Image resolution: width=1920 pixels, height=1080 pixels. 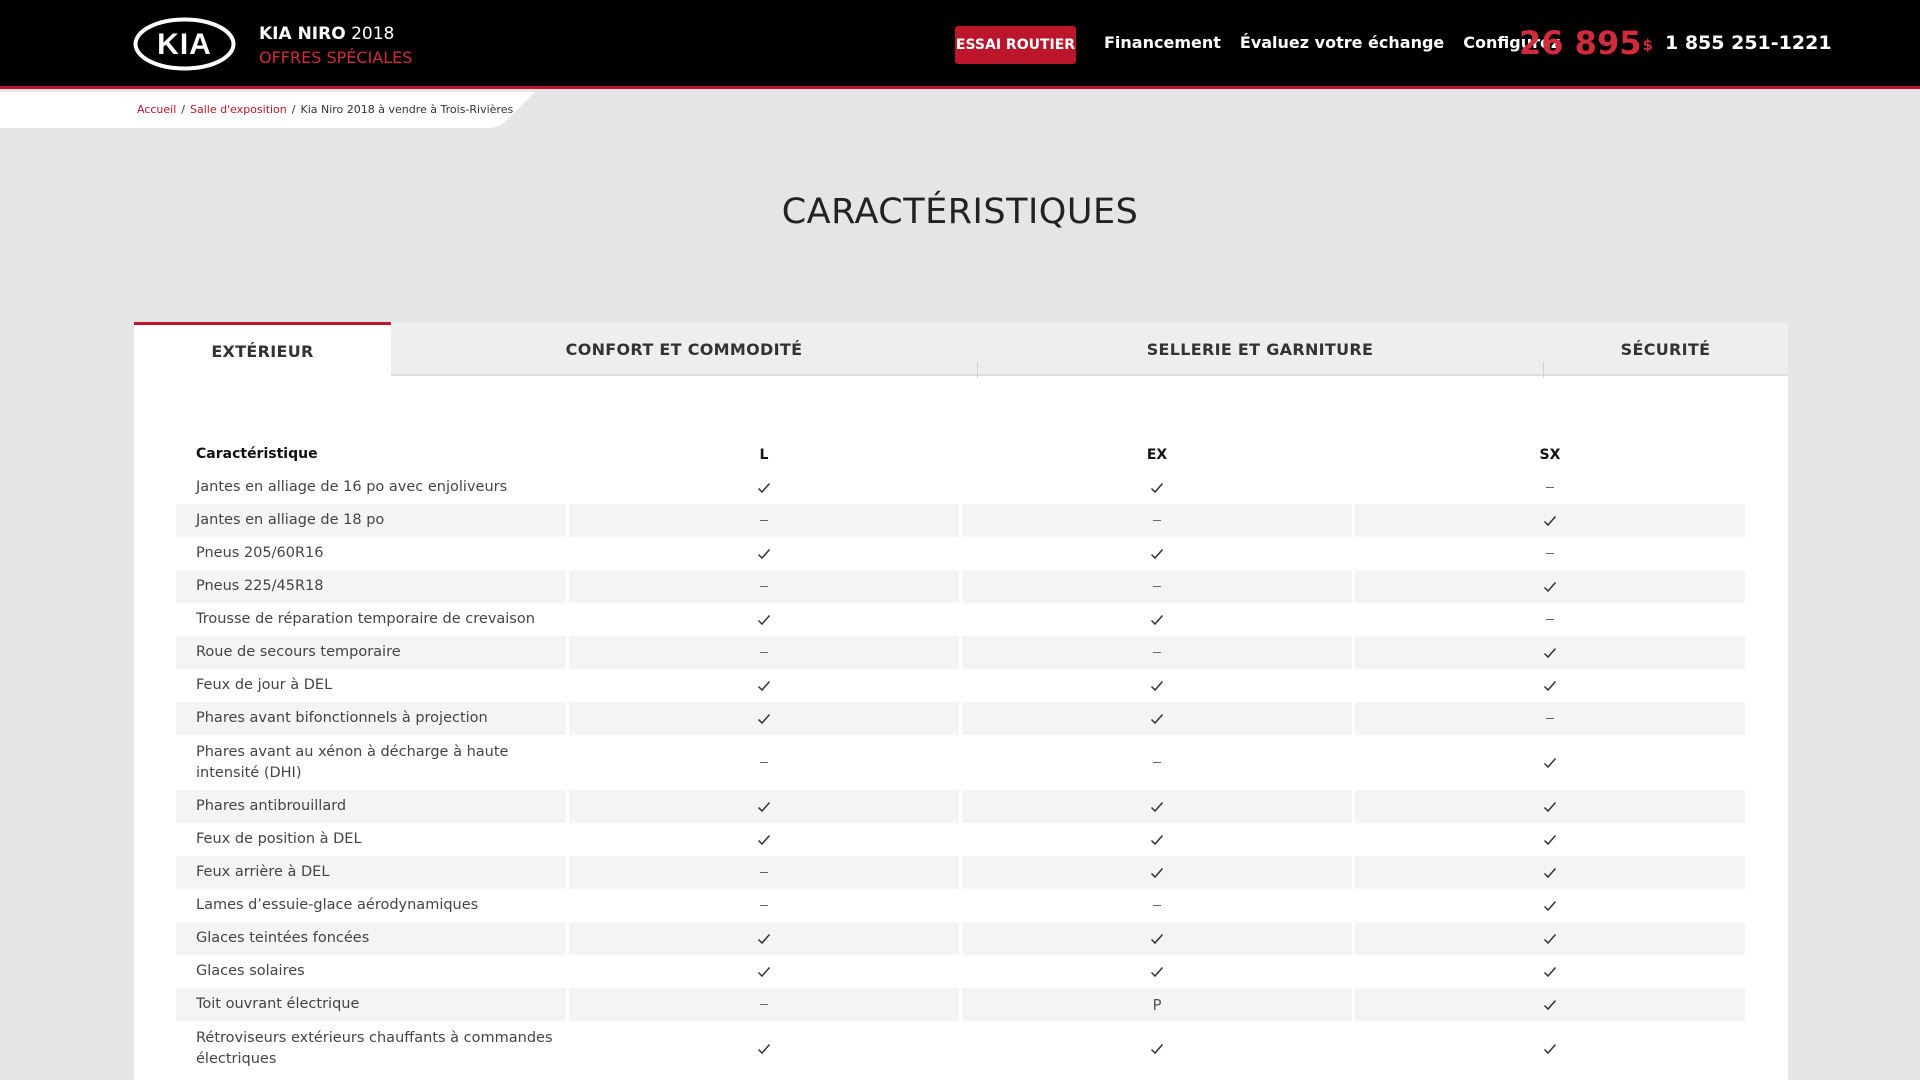 I want to click on table-row: Toit ouvrant électrique P, so click(x=961, y=1004).